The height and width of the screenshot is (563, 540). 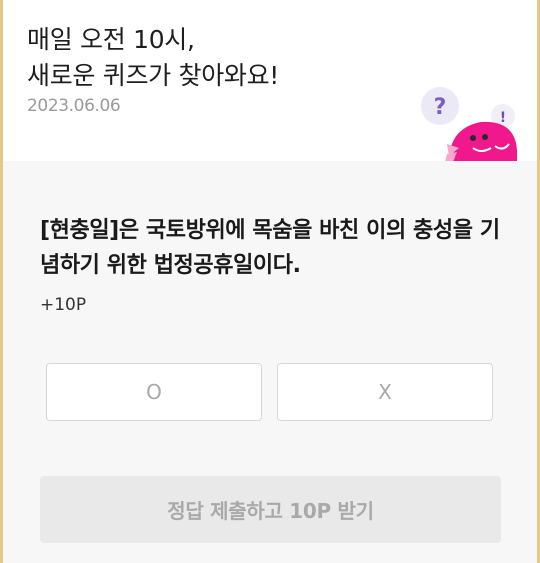 I want to click on exclaim-mark: !, so click(x=503, y=118).